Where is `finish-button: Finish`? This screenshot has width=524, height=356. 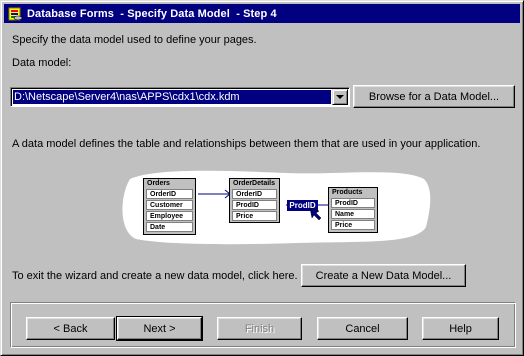
finish-button: Finish is located at coordinates (259, 328).